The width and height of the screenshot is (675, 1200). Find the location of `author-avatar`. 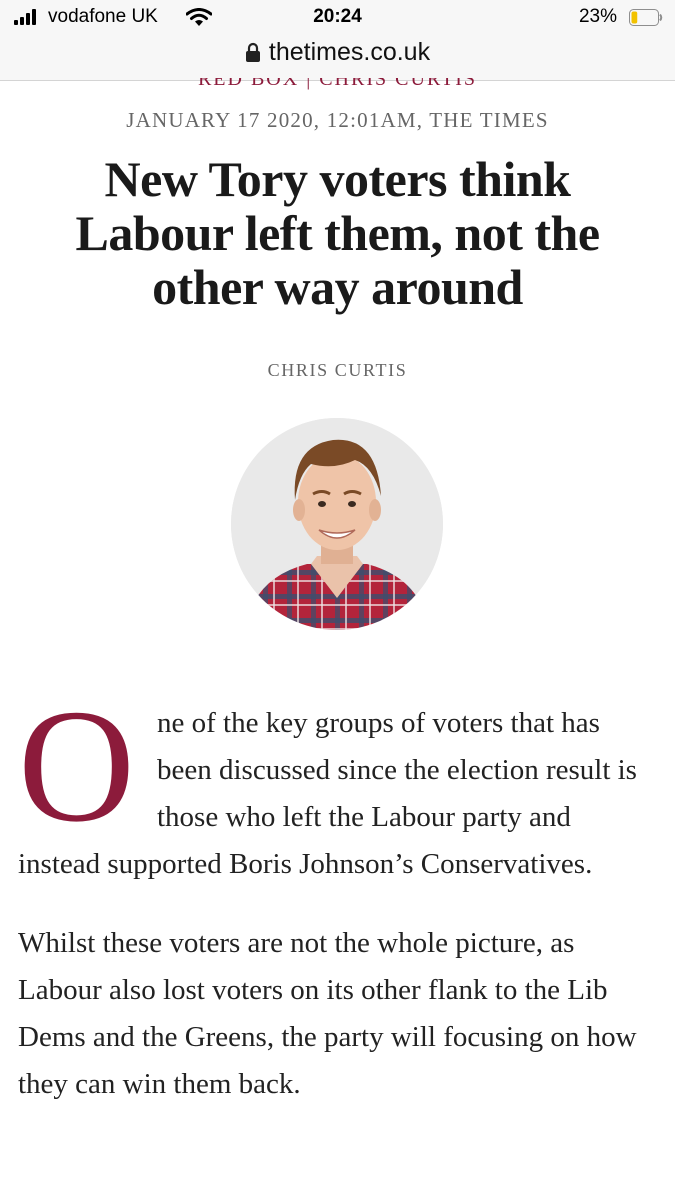

author-avatar is located at coordinates (337, 524).